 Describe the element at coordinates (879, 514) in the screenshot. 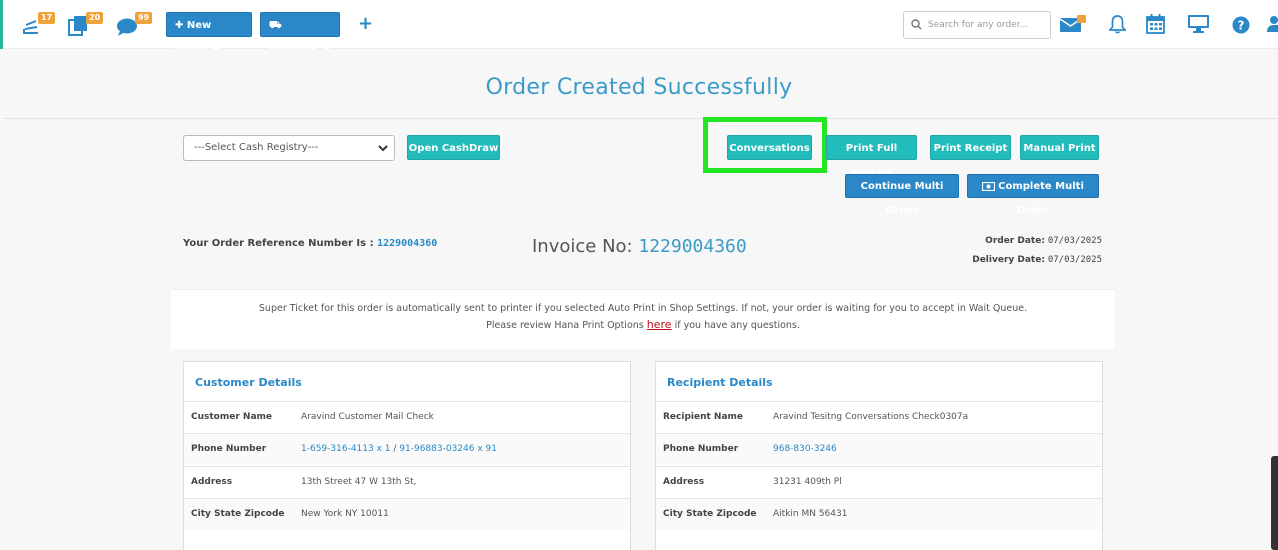

I see `table-row: City State Zipcode Aitkin MN 56431` at that location.